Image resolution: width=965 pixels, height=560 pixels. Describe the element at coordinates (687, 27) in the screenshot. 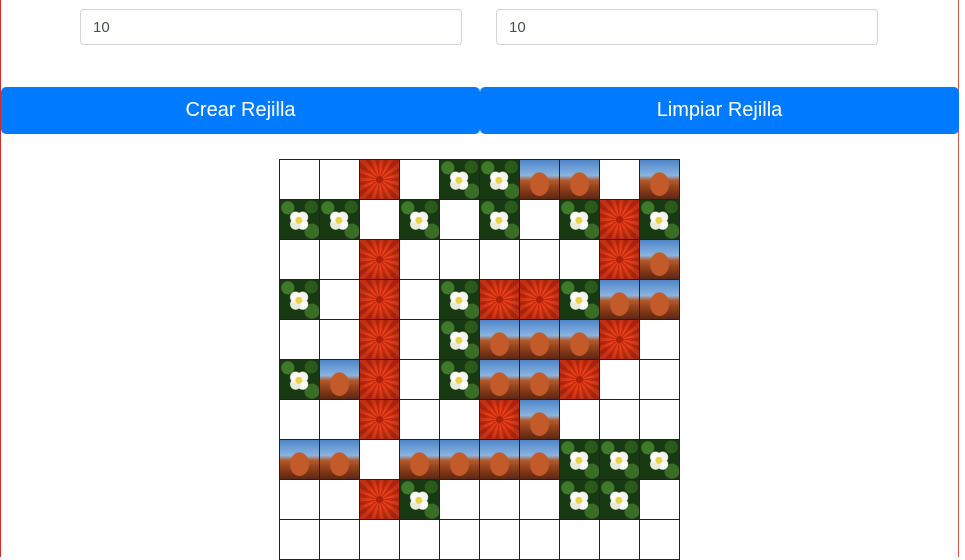

I see `columns-input` at that location.